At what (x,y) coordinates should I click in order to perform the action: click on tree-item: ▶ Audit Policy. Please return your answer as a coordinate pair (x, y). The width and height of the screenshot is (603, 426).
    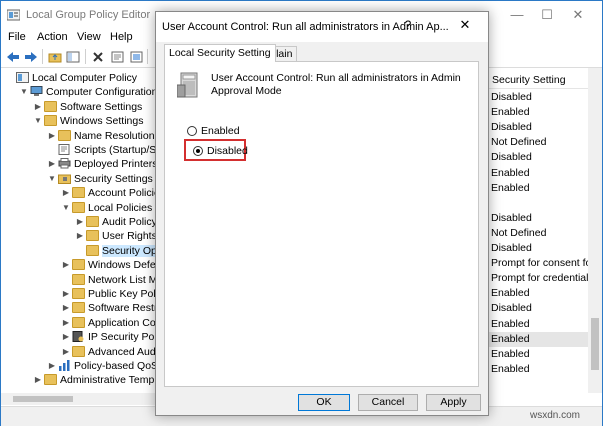
    Looking at the image, I should click on (116, 222).